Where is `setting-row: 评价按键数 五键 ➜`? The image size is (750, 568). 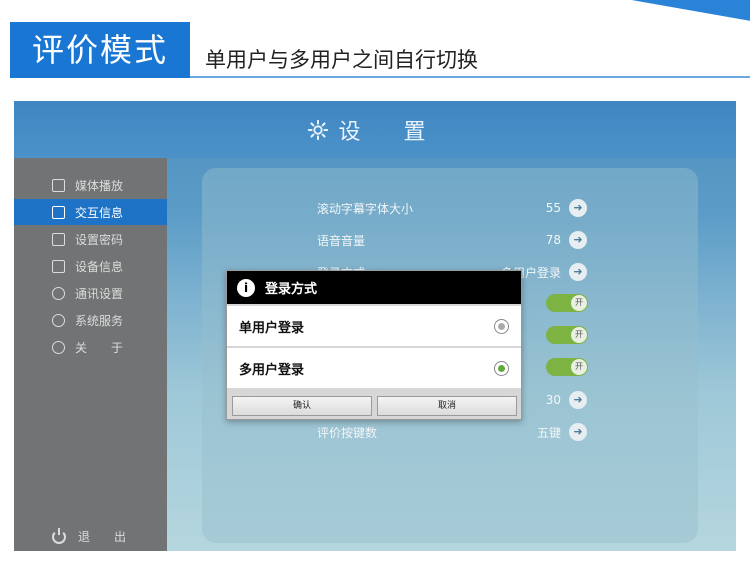
setting-row: 评价按键数 五键 ➜ is located at coordinates (452, 432).